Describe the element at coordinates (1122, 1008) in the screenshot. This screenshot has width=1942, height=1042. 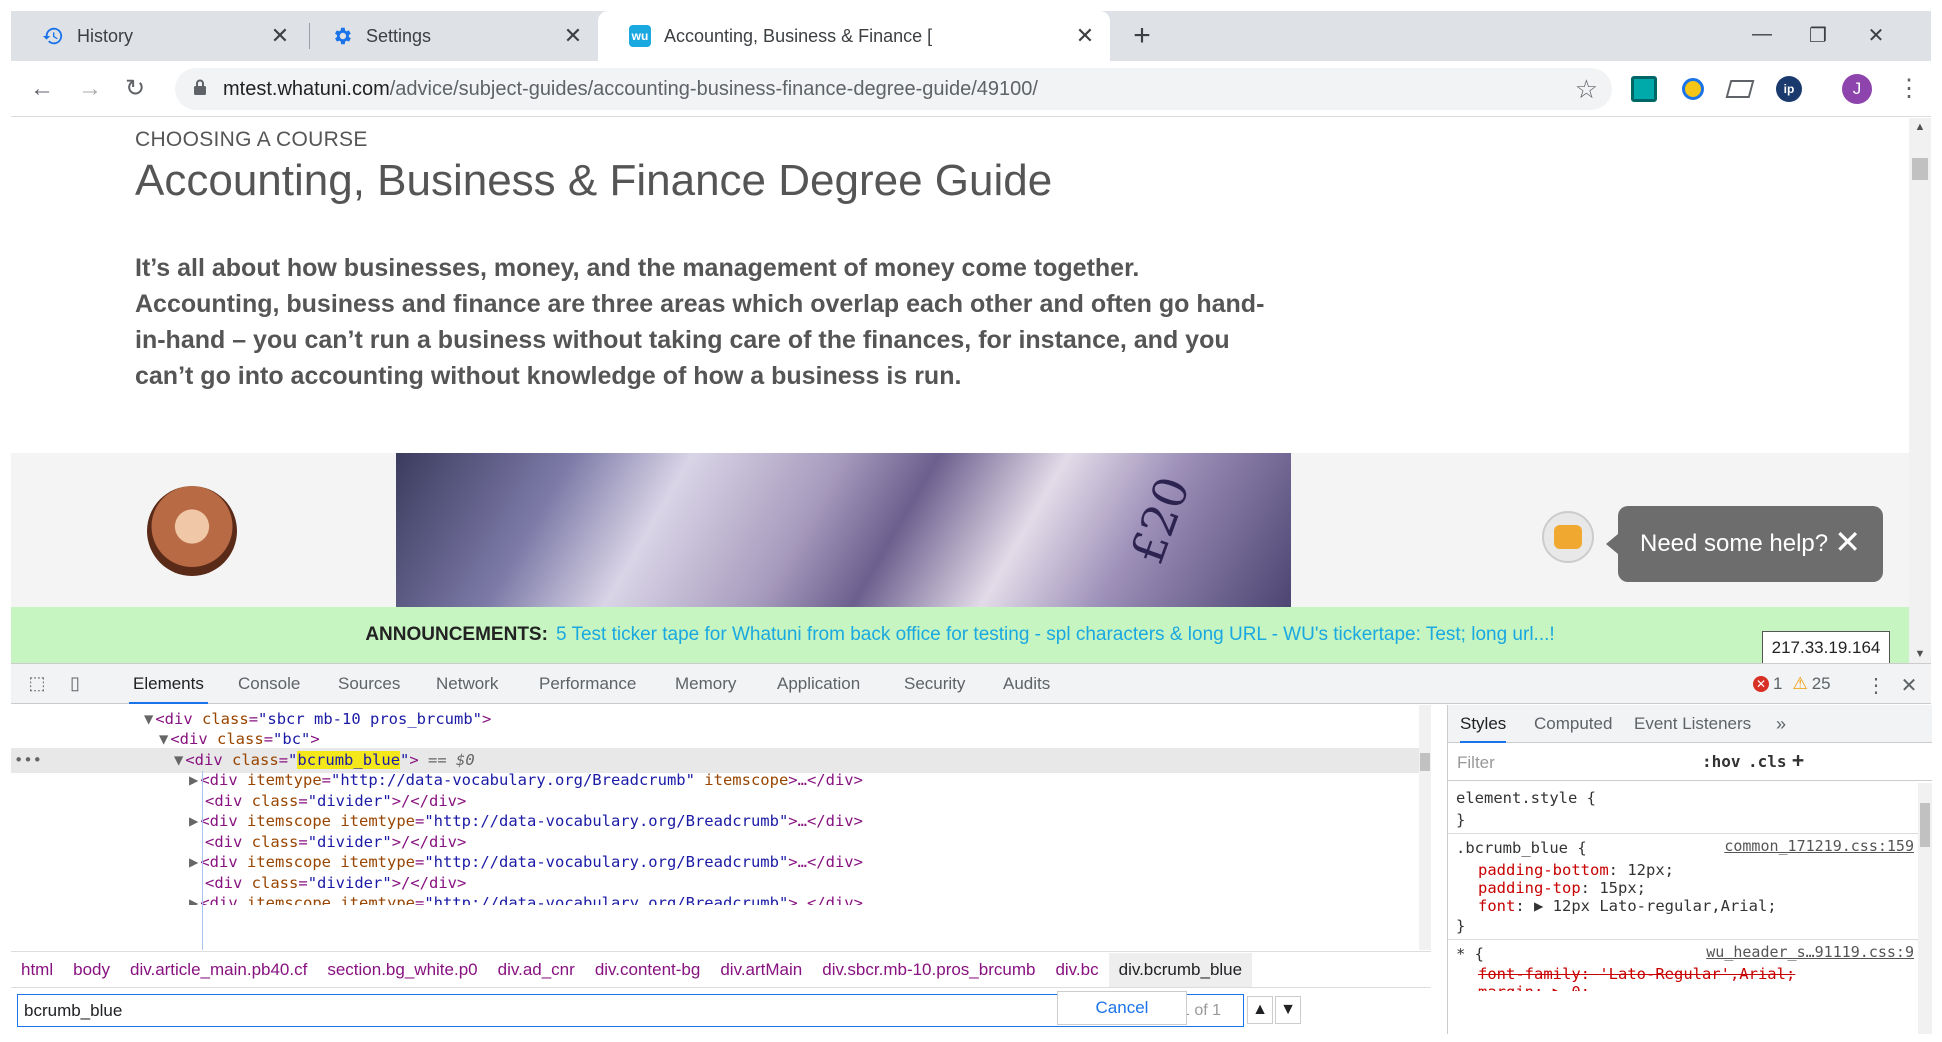
I see `find-cancel-button: Cancel` at that location.